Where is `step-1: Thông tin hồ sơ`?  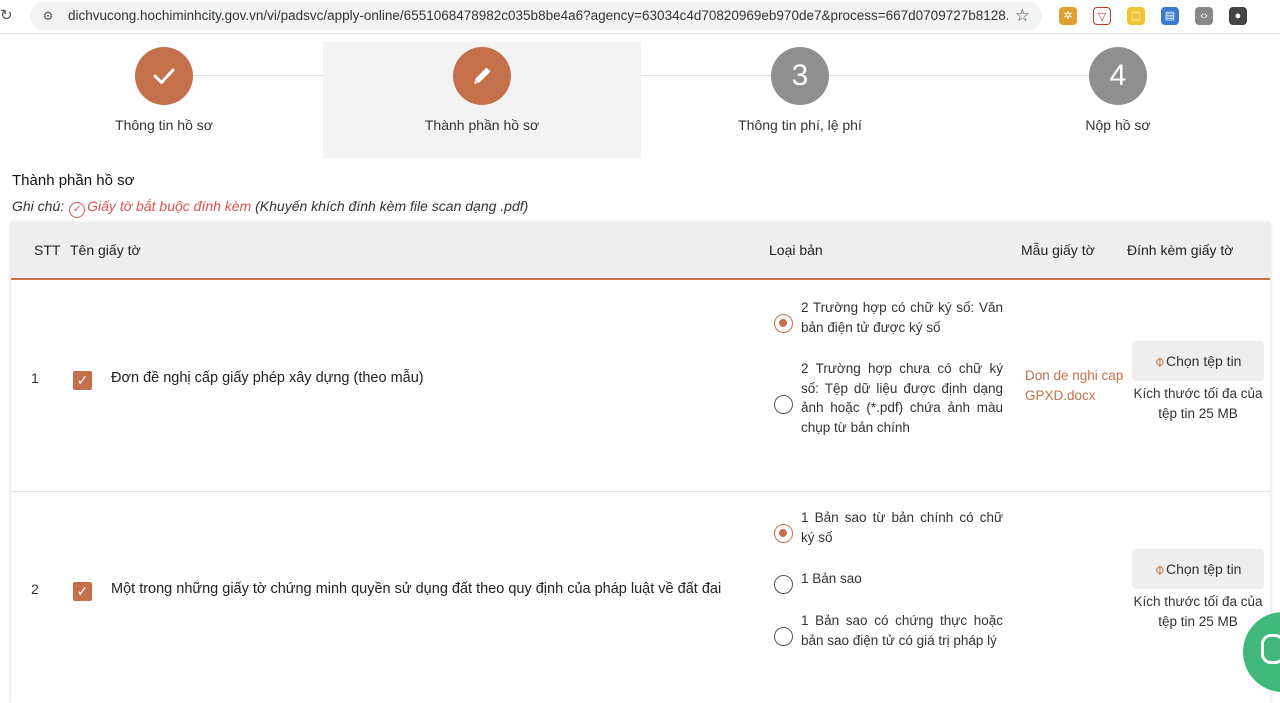 step-1: Thông tin hồ sơ is located at coordinates (164, 100).